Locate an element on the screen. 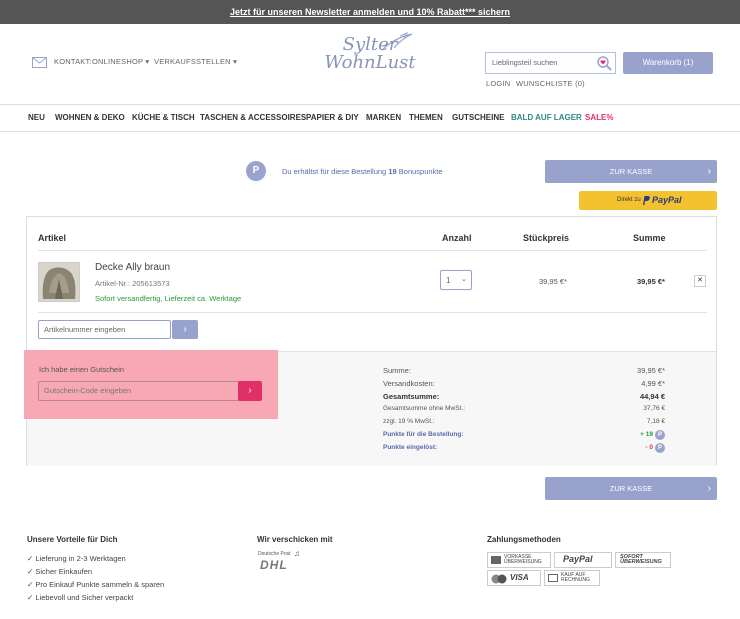 The image size is (740, 619). login-link: LOGIN is located at coordinates (498, 83).